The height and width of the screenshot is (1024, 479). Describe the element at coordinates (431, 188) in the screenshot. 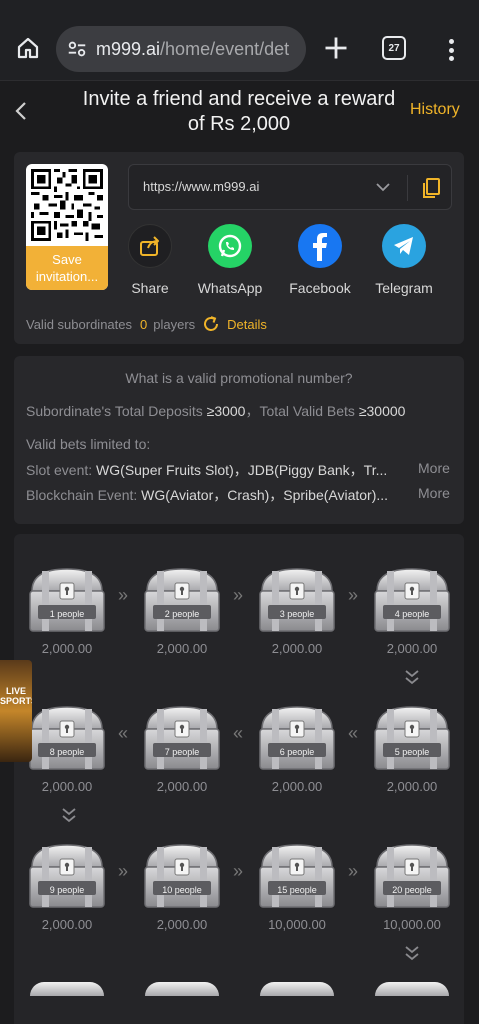

I see `copy-icon` at that location.